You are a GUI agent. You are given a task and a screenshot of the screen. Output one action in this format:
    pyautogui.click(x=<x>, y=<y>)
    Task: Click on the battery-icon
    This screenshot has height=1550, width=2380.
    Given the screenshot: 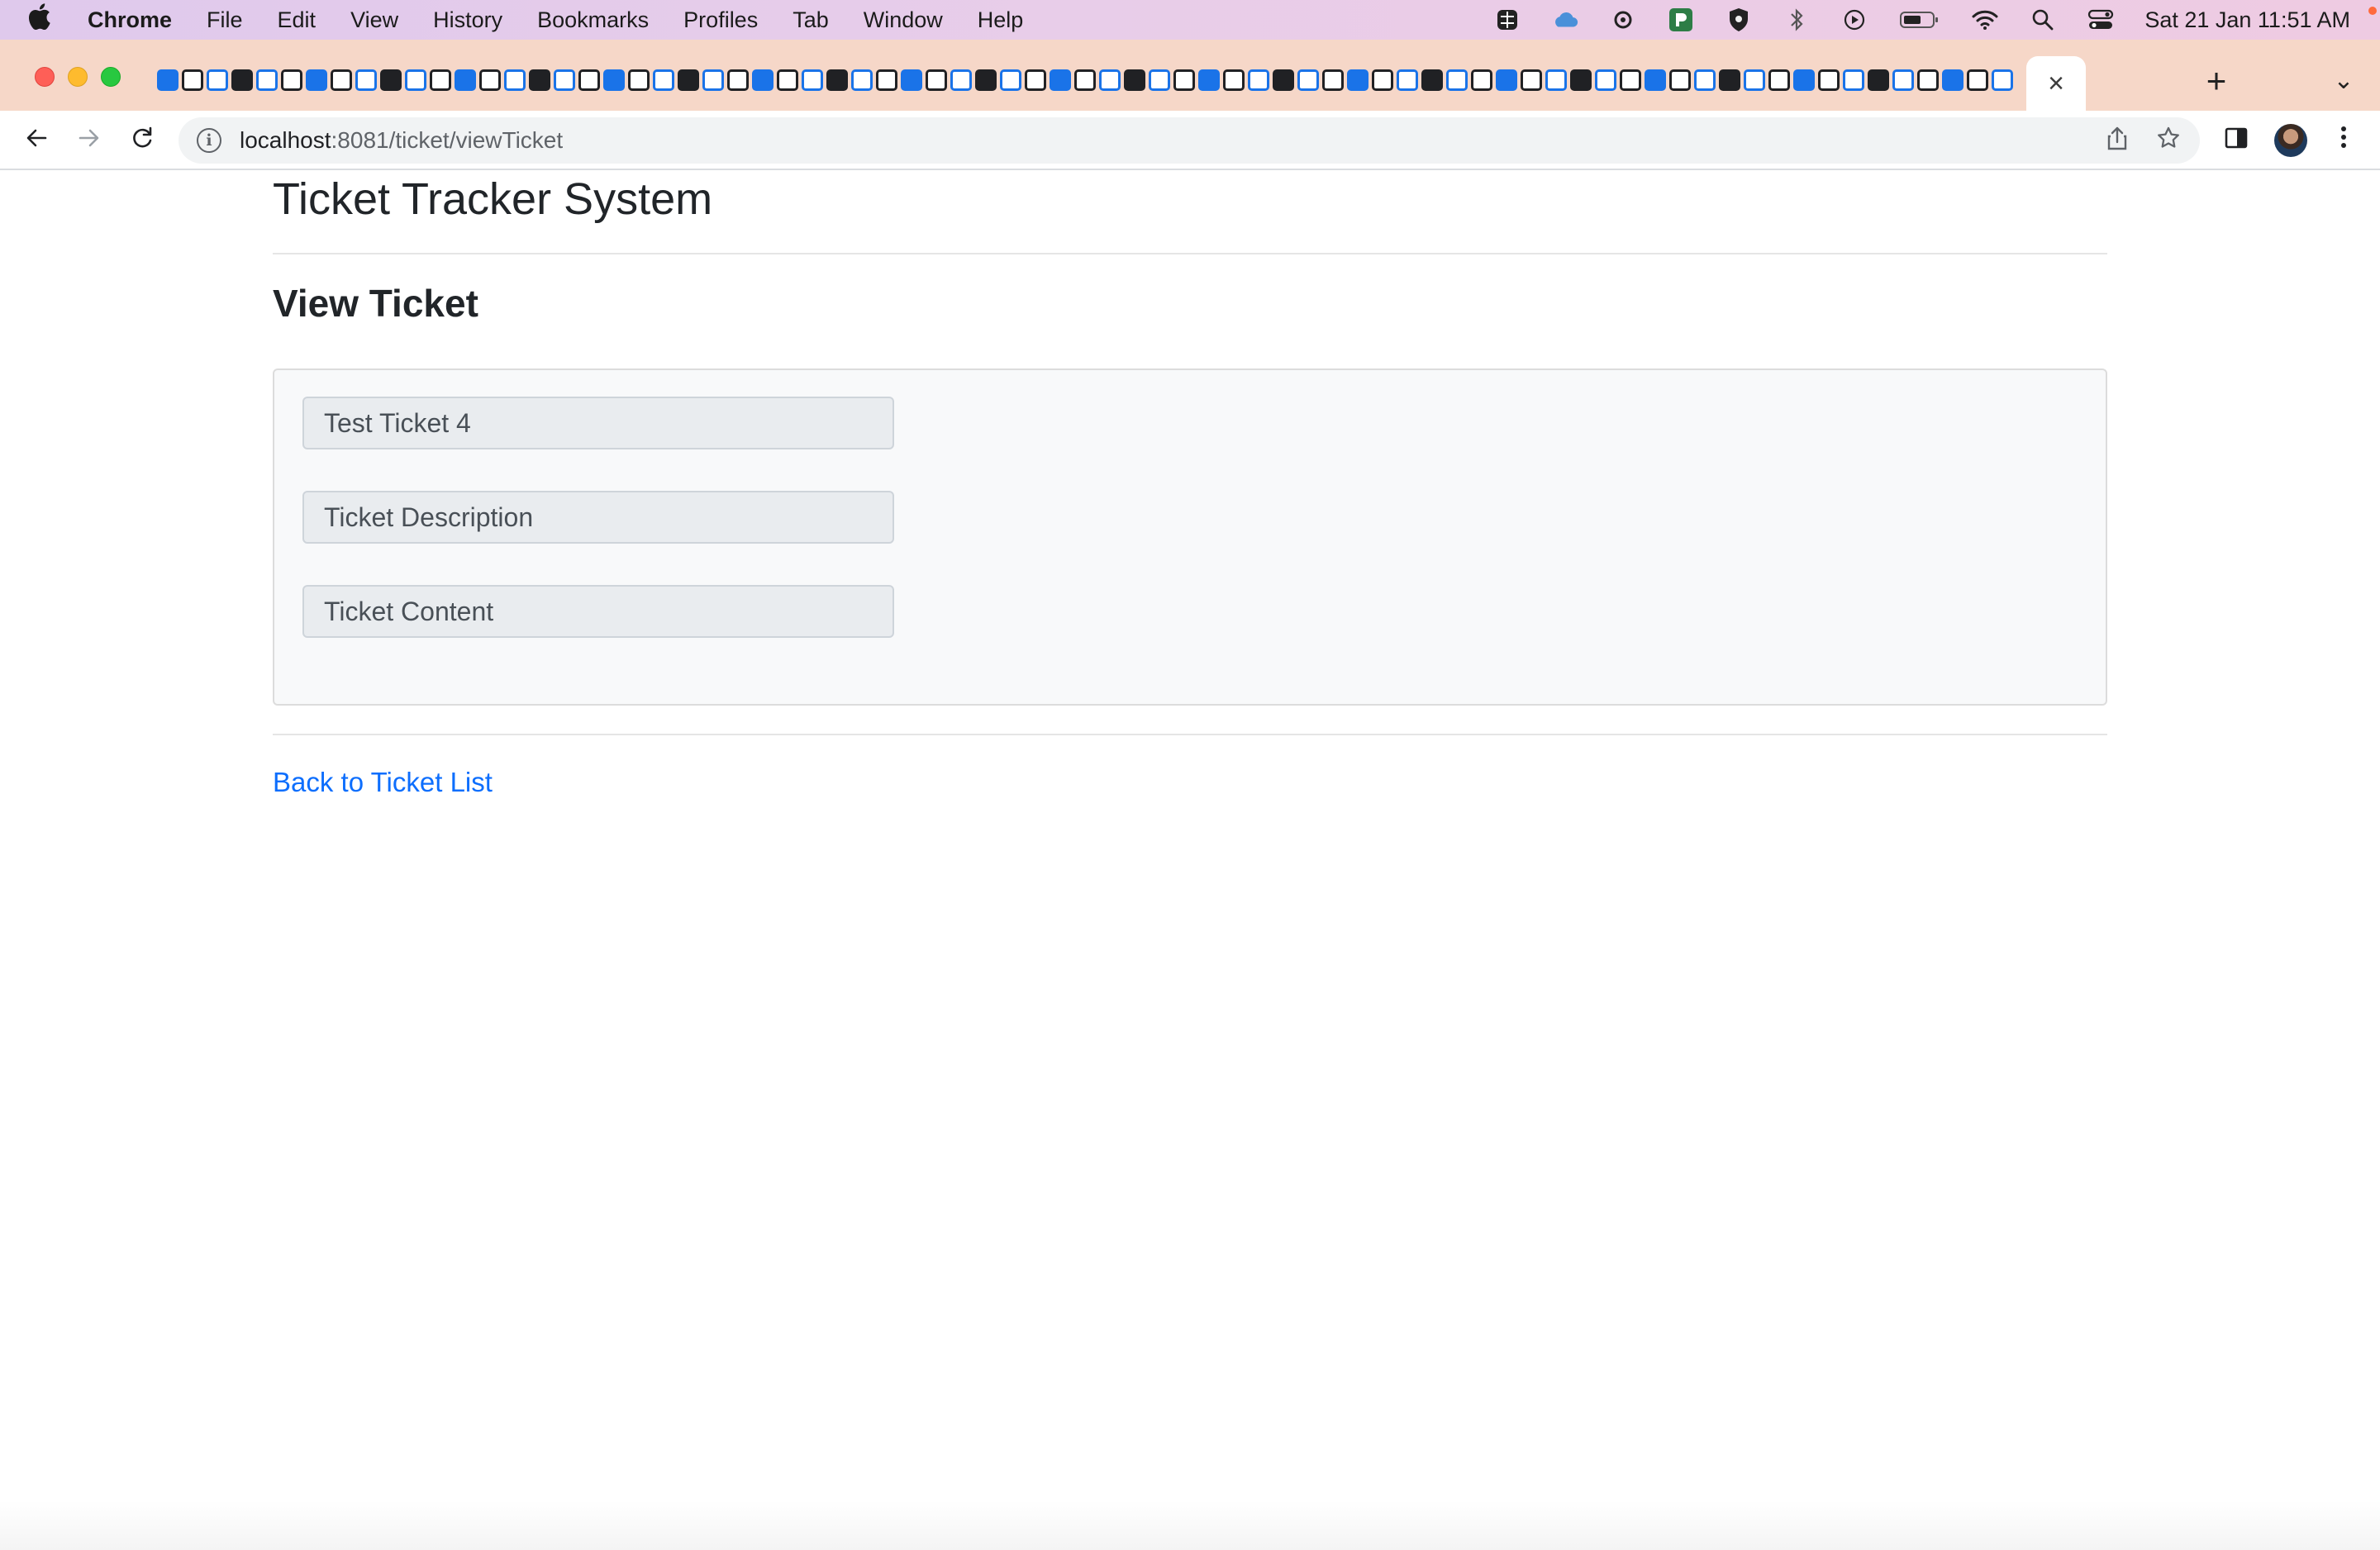 What is the action you would take?
    pyautogui.click(x=1919, y=19)
    